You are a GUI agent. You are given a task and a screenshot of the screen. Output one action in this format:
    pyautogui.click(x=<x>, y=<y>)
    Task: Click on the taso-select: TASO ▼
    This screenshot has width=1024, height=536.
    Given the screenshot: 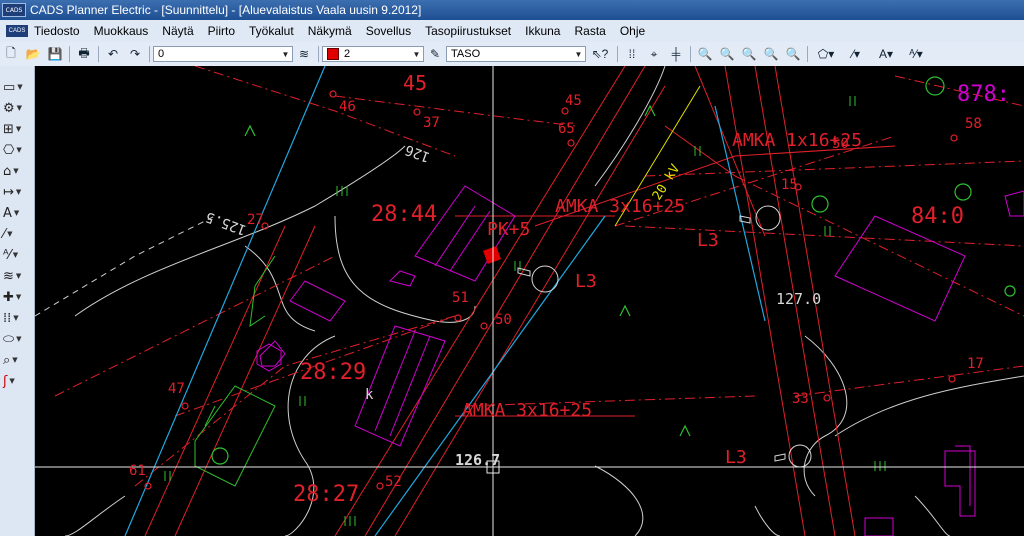 What is the action you would take?
    pyautogui.click(x=516, y=54)
    